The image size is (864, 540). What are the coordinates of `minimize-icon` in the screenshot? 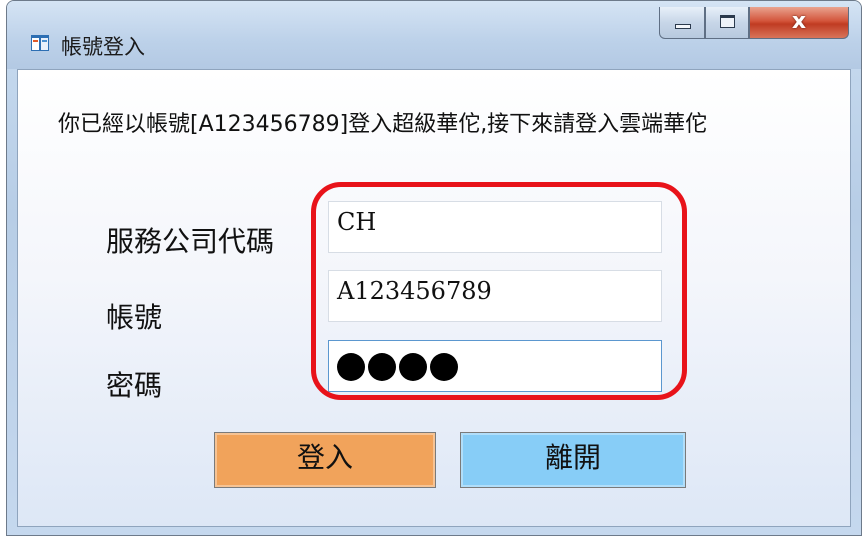 It's located at (683, 26).